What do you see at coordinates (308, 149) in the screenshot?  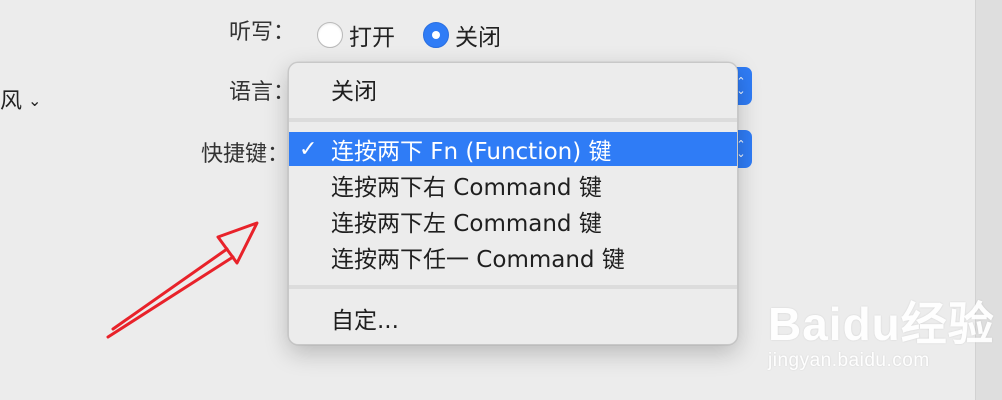 I see `check-icon: ✓` at bounding box center [308, 149].